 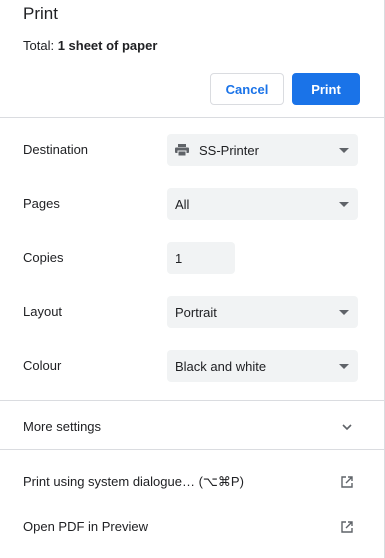 I want to click on print-button: Print, so click(x=326, y=89).